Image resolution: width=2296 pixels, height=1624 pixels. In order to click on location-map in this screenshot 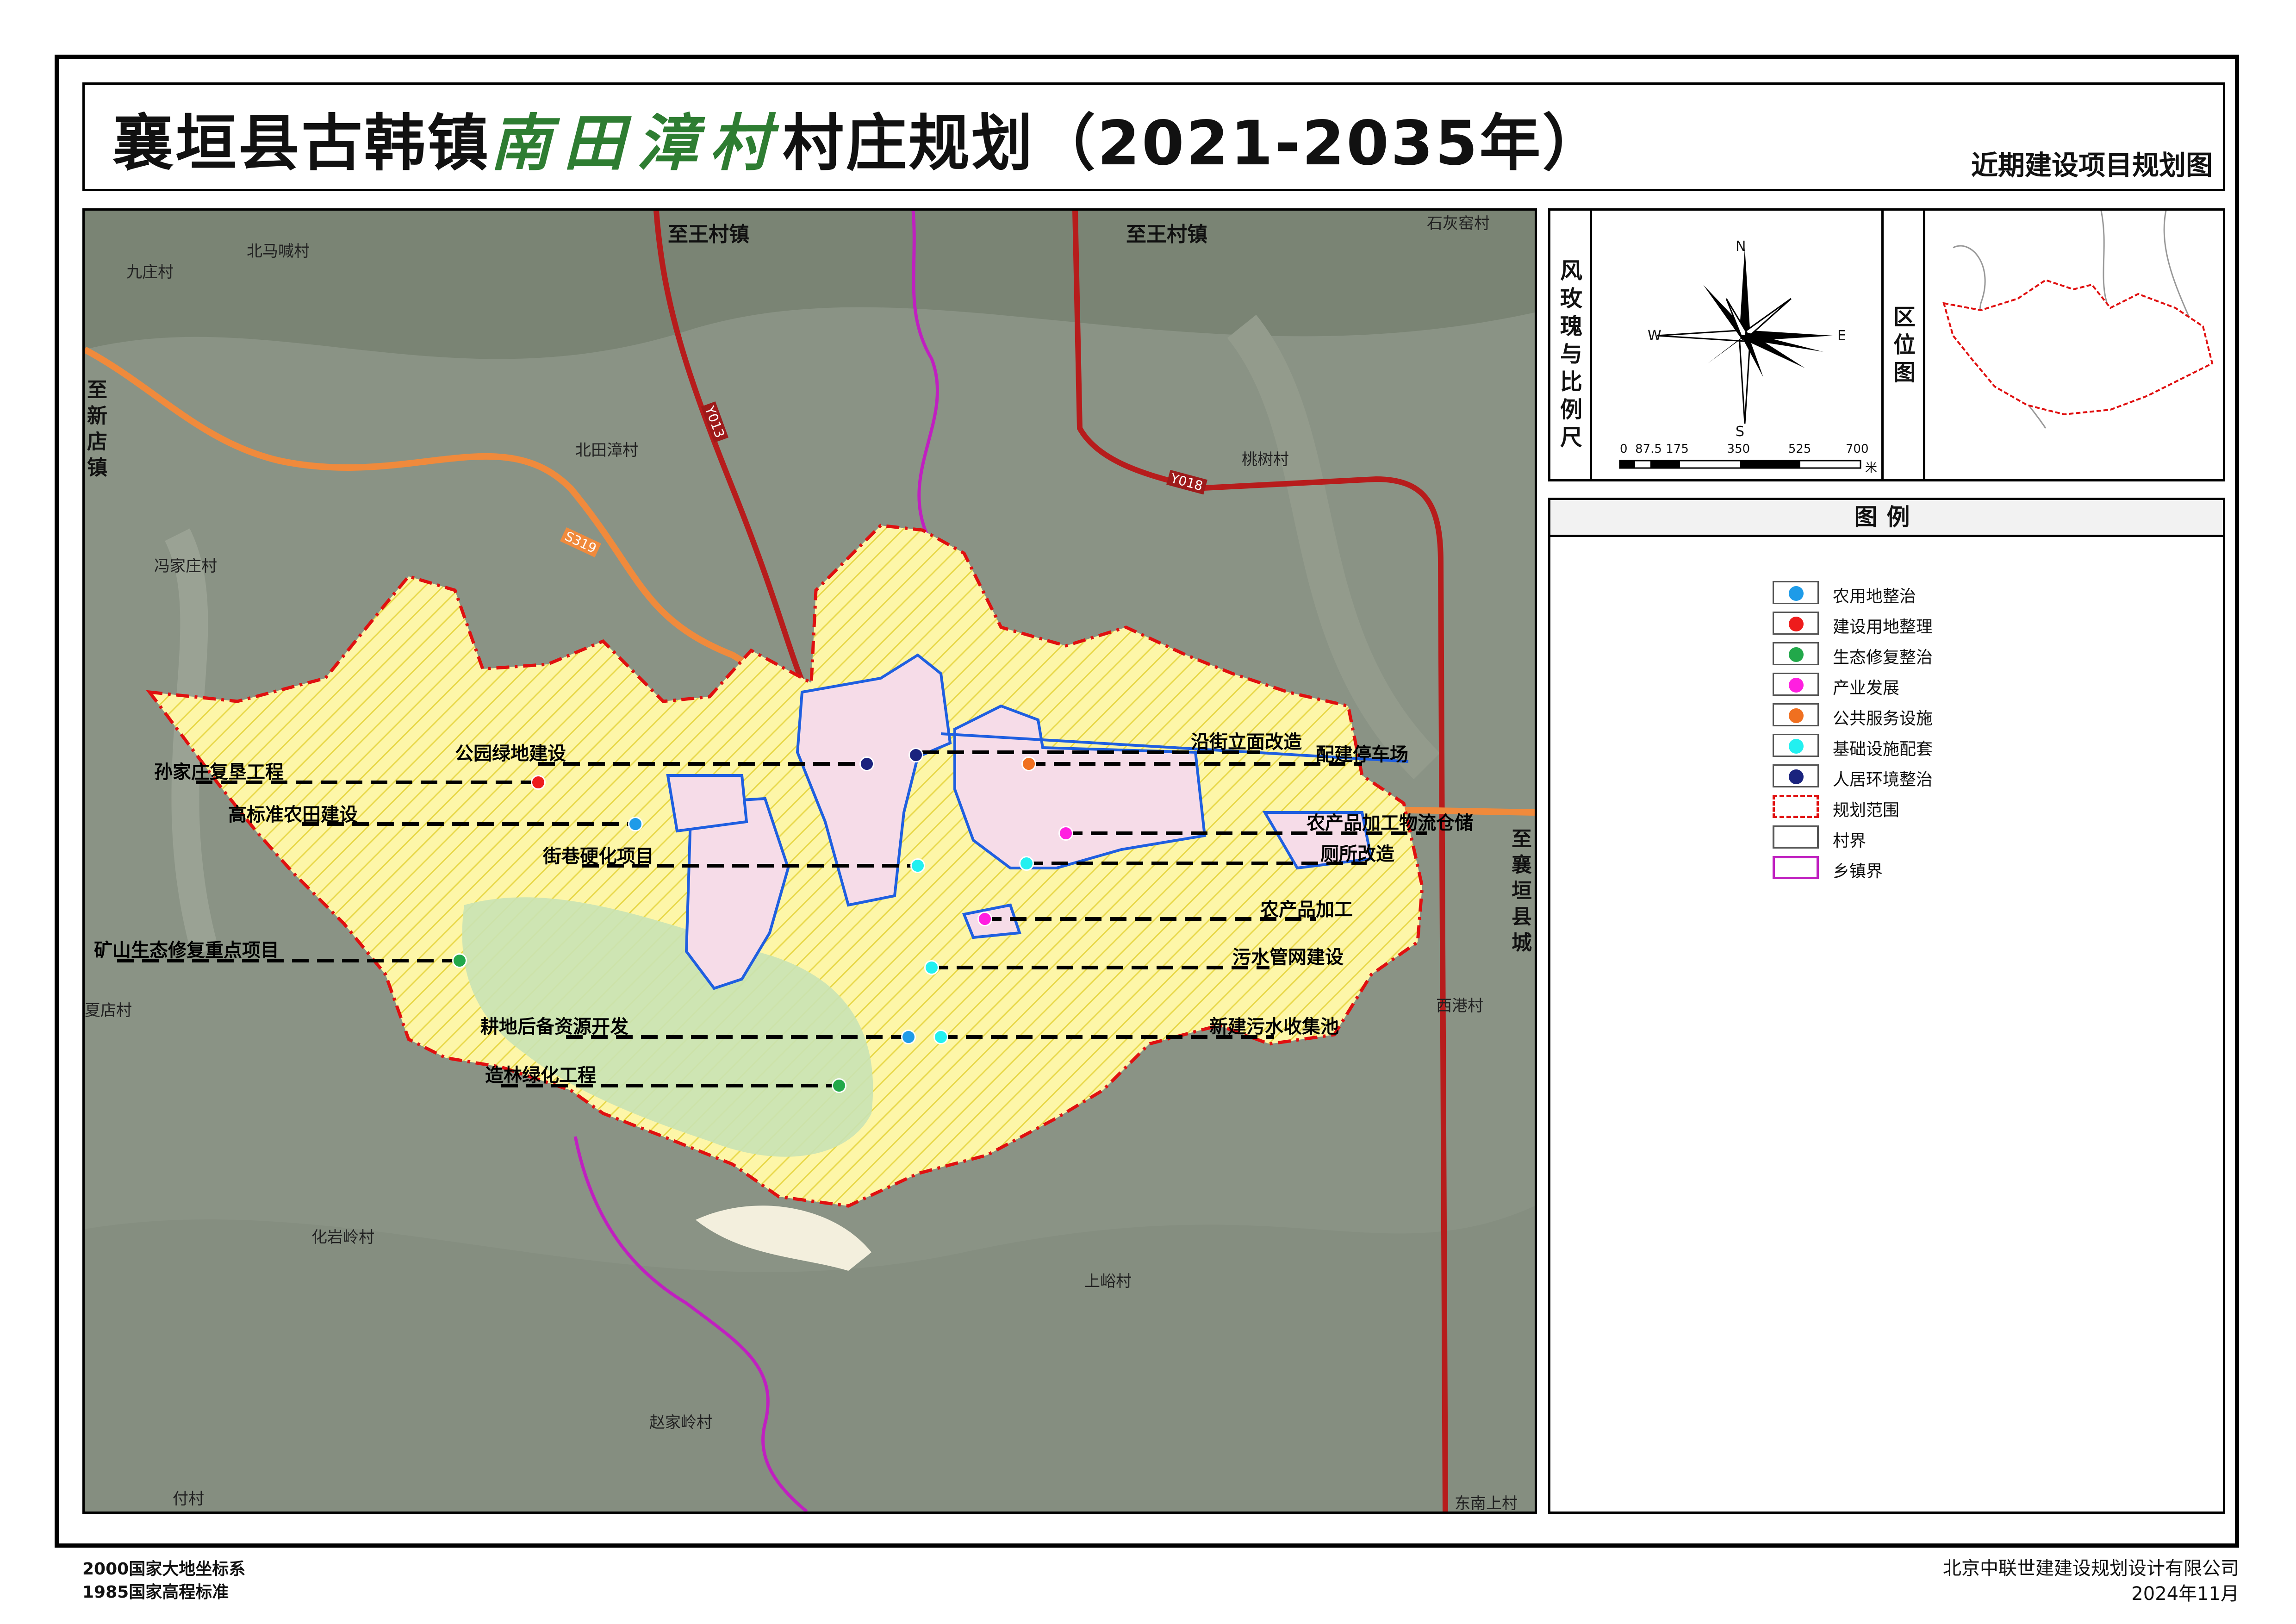, I will do `click(2074, 344)`.